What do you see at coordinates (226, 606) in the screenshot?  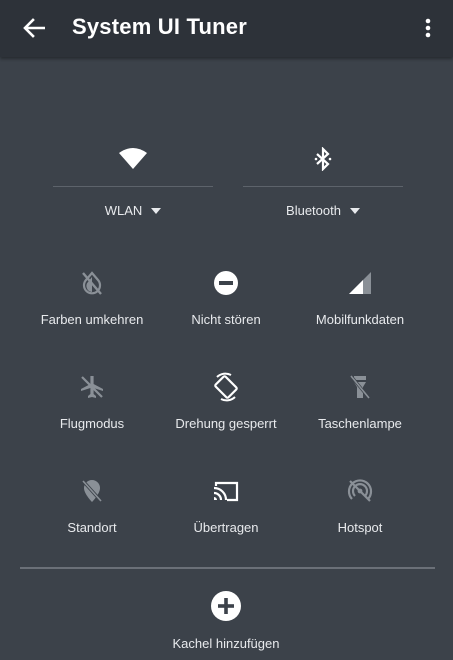 I see `add-circle-icon` at bounding box center [226, 606].